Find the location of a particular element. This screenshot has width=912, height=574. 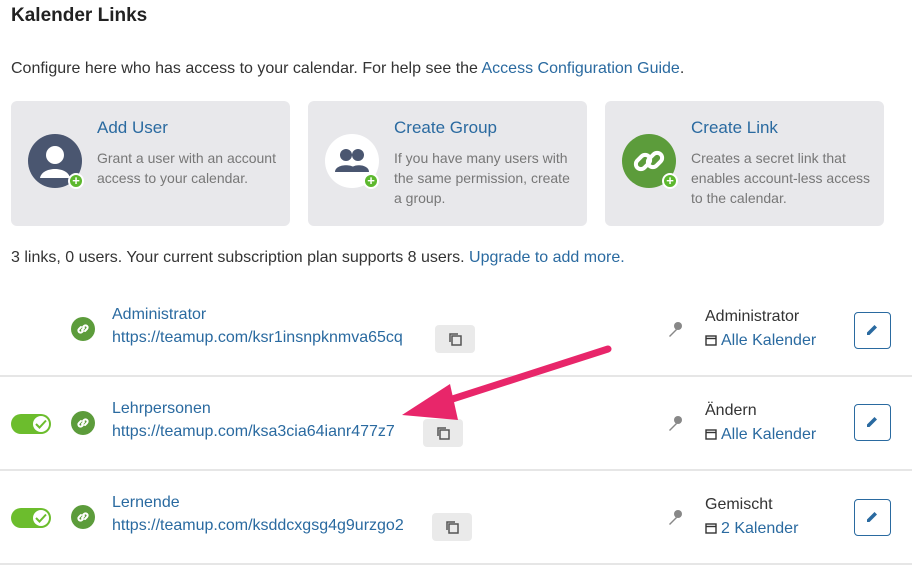

link-url: https://teamup.com/ksr1insnpknmva65cq is located at coordinates (257, 338).